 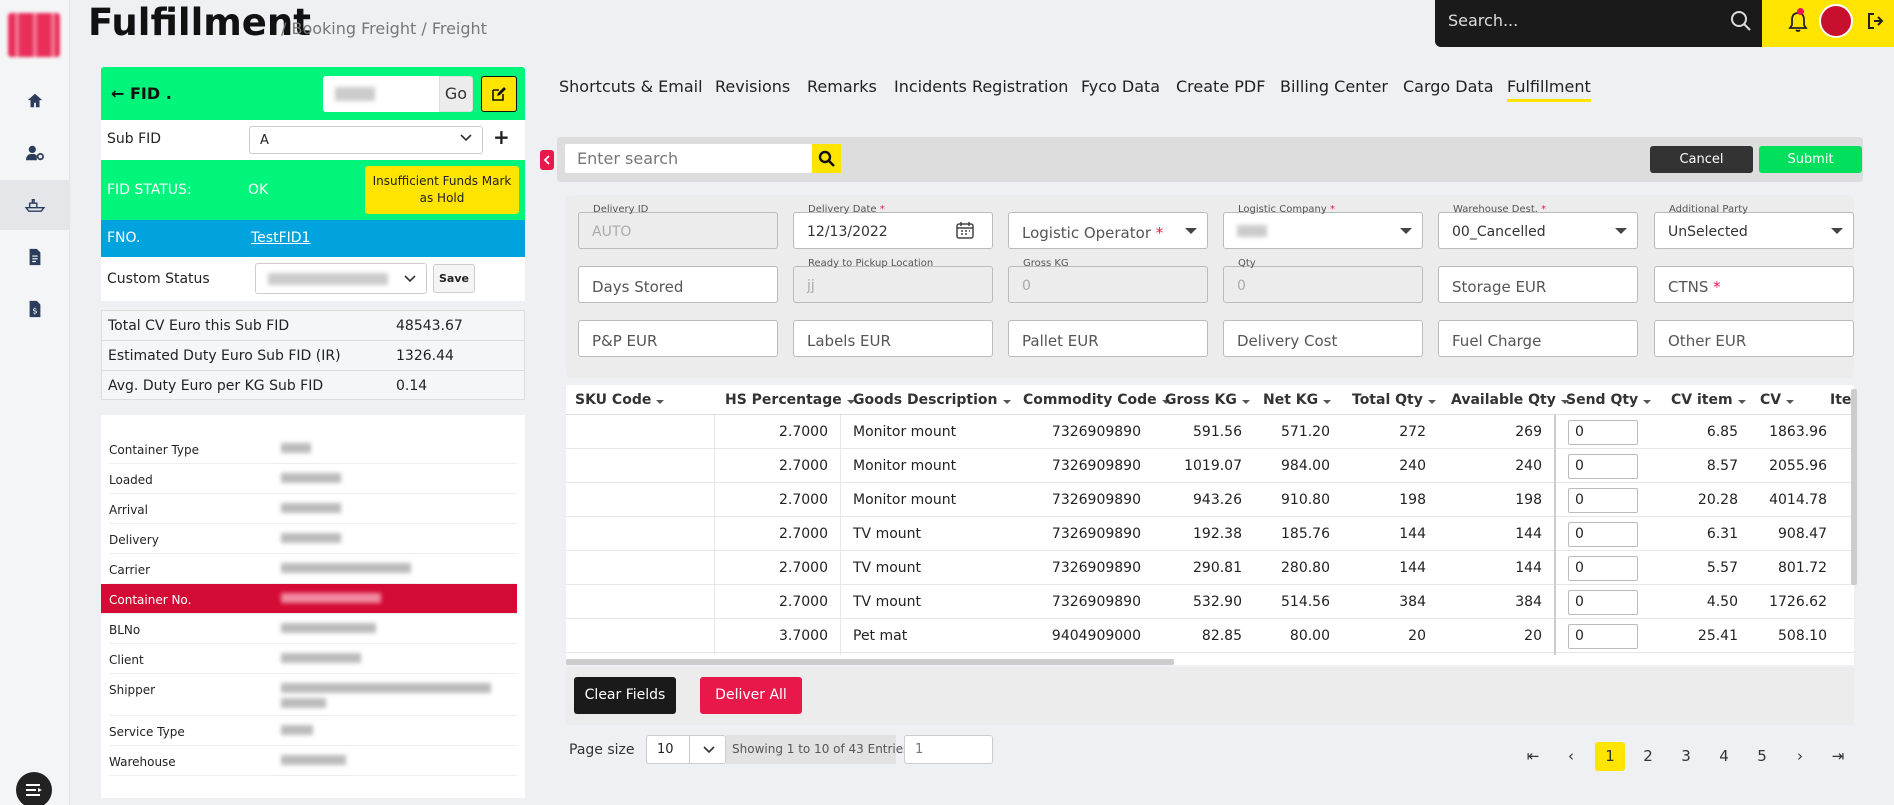 What do you see at coordinates (1754, 284) in the screenshot?
I see `ctns-field: CTNS *` at bounding box center [1754, 284].